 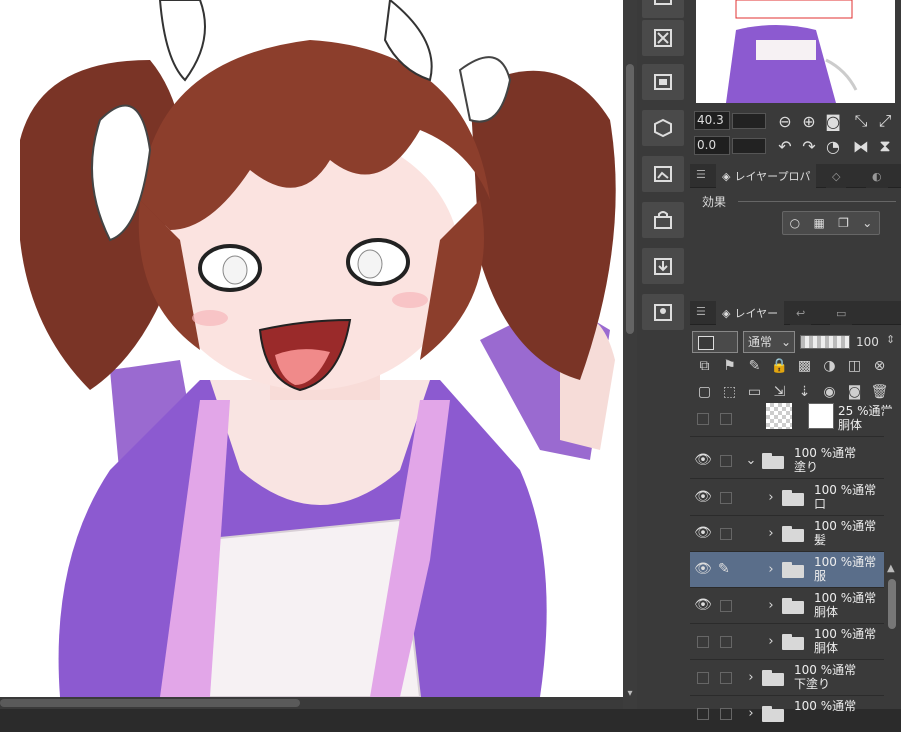 I want to click on clip-icon: ⧉, so click(x=704, y=365).